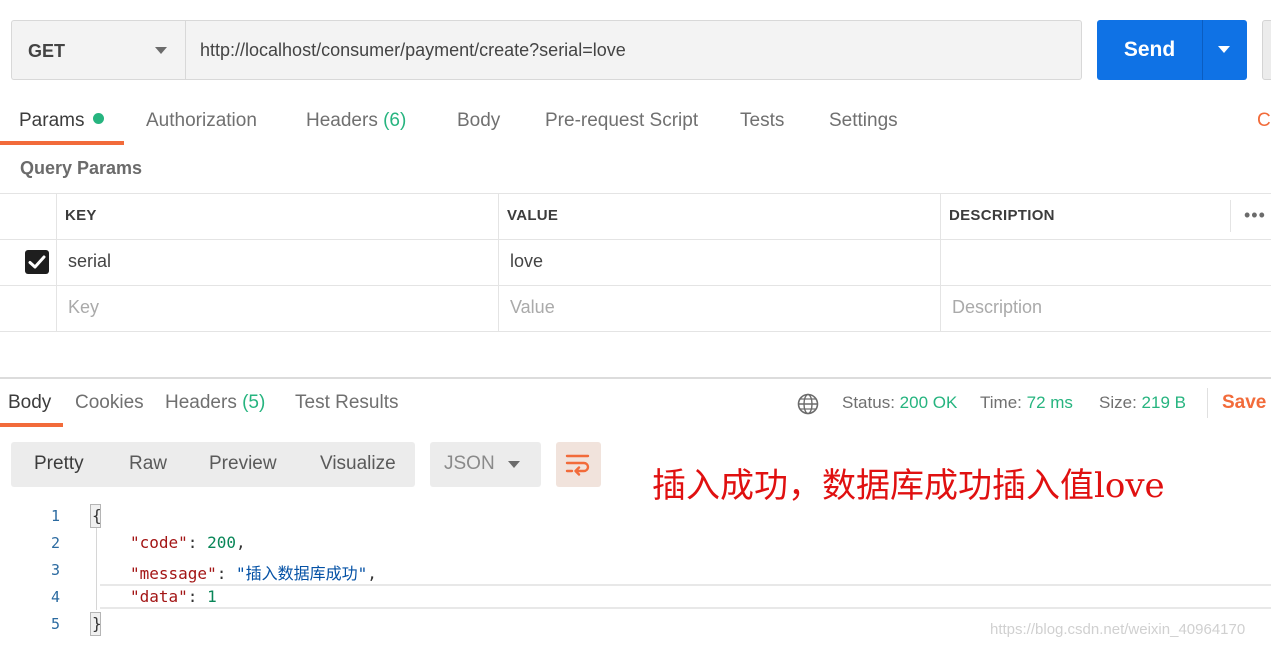  I want to click on tab-headers-label: Headers, so click(342, 120).